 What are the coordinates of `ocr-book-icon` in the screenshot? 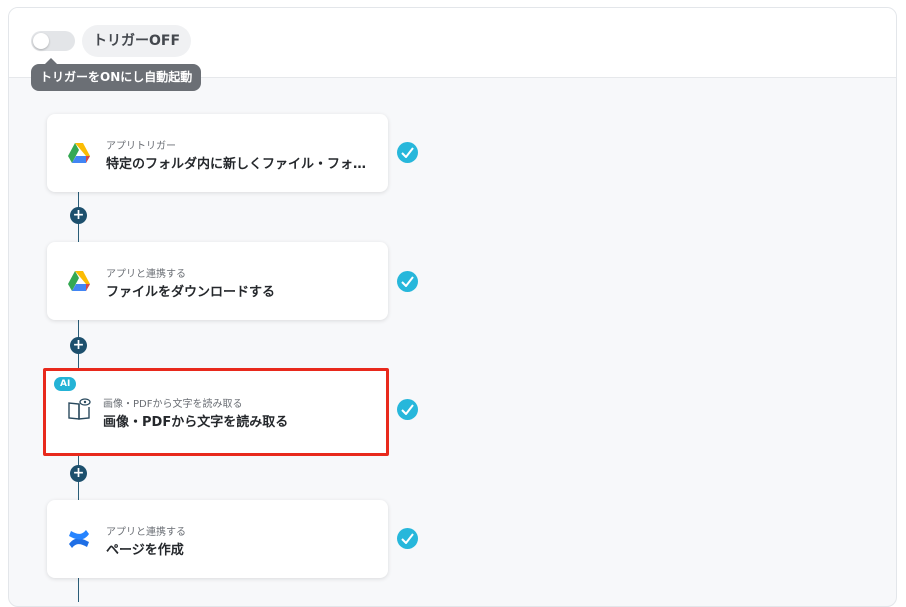 It's located at (79, 409).